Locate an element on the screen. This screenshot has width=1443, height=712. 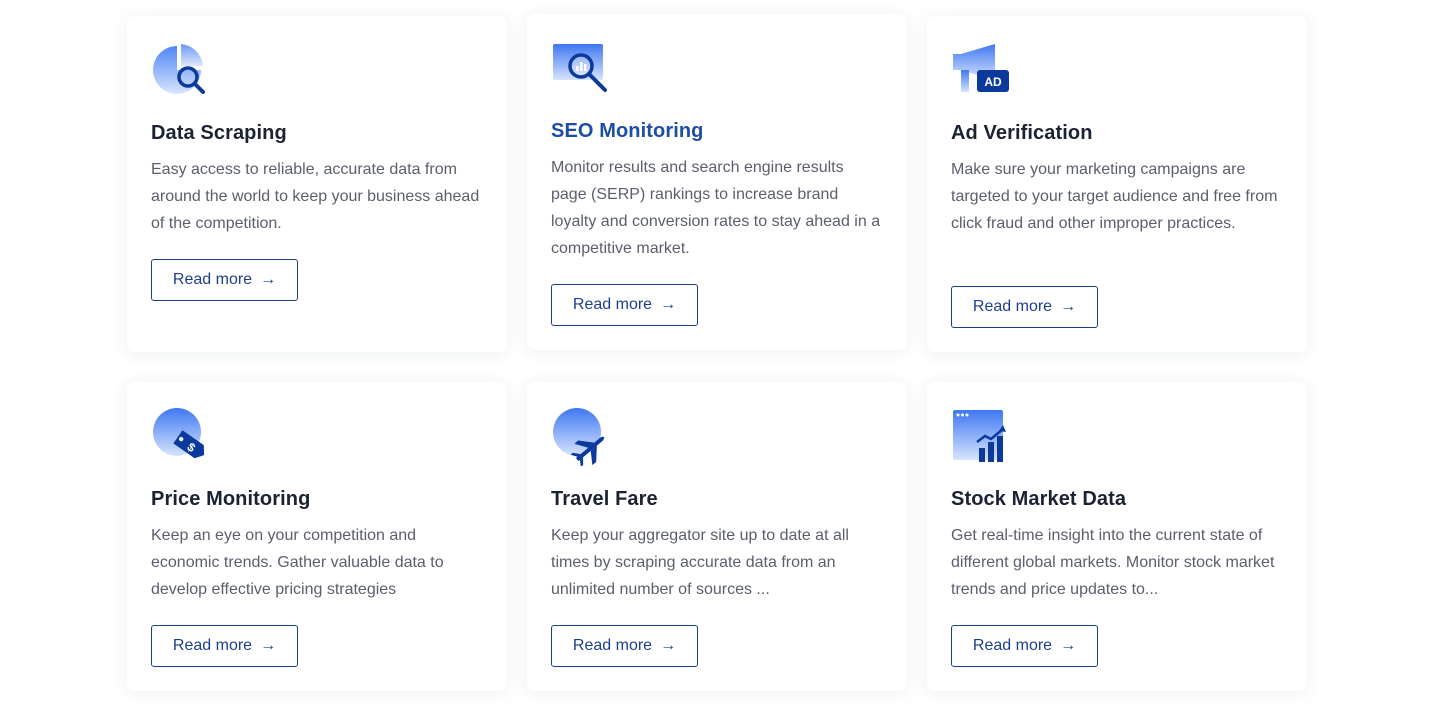
airplane-icon is located at coordinates (581, 436).